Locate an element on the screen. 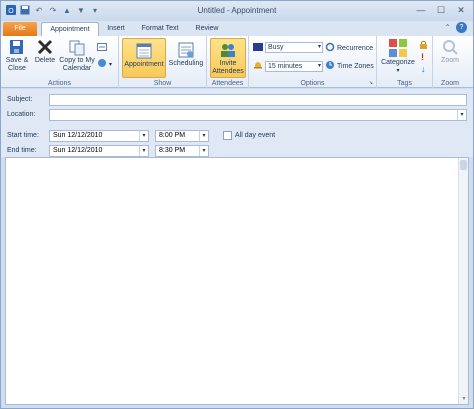  start-time-value: 8:00 PM is located at coordinates (172, 135).